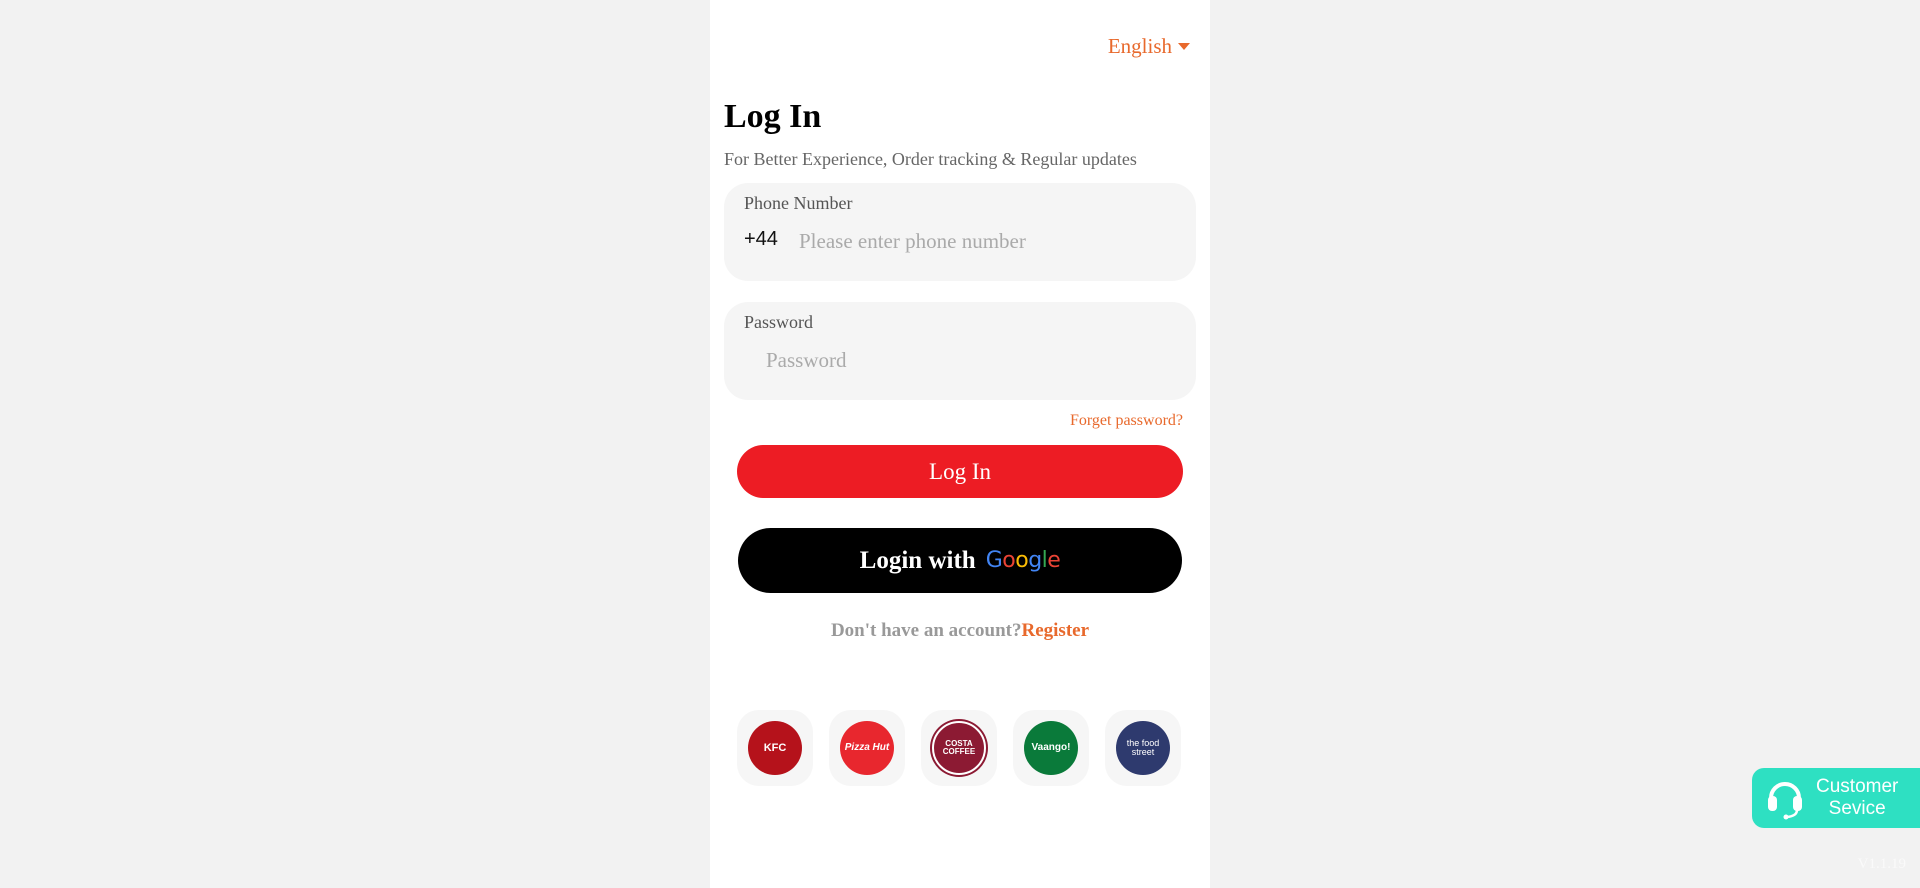 The image size is (1920, 888). What do you see at coordinates (1857, 786) in the screenshot?
I see `customer-service-label-line: Customer` at bounding box center [1857, 786].